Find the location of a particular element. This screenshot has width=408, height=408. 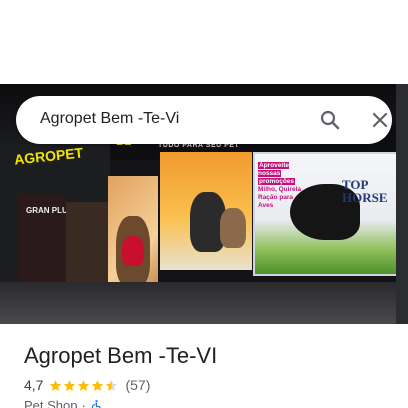

pillar is located at coordinates (402, 204).